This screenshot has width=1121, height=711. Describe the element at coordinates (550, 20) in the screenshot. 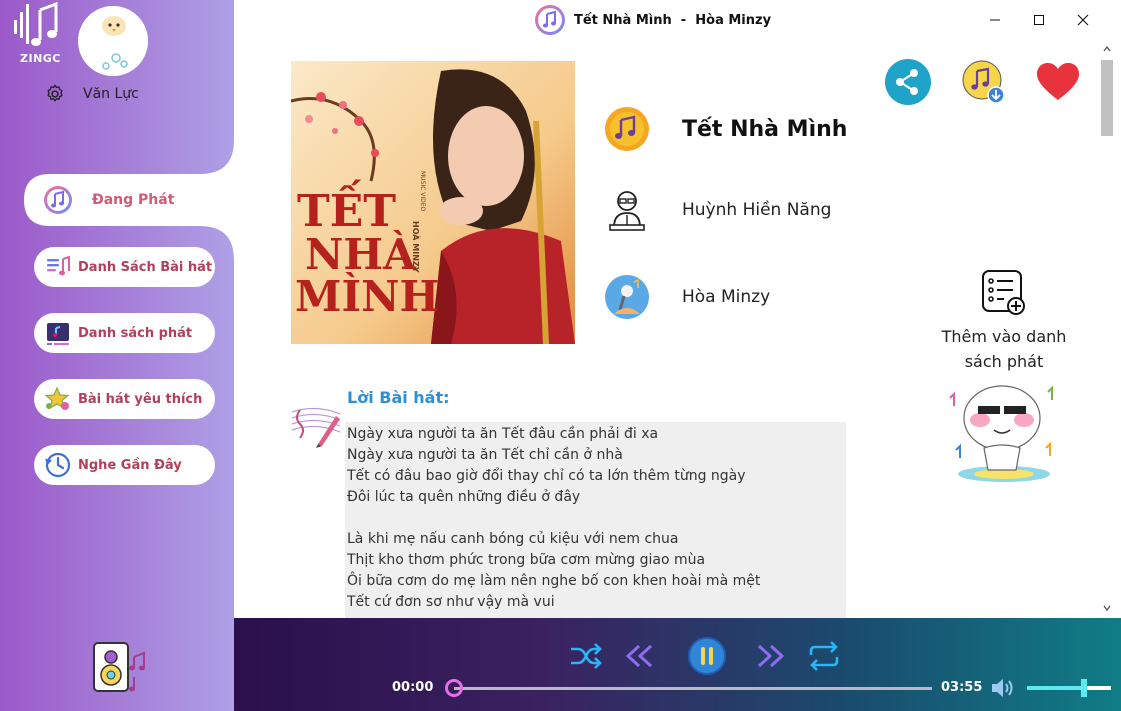

I see `music-app-icon` at that location.